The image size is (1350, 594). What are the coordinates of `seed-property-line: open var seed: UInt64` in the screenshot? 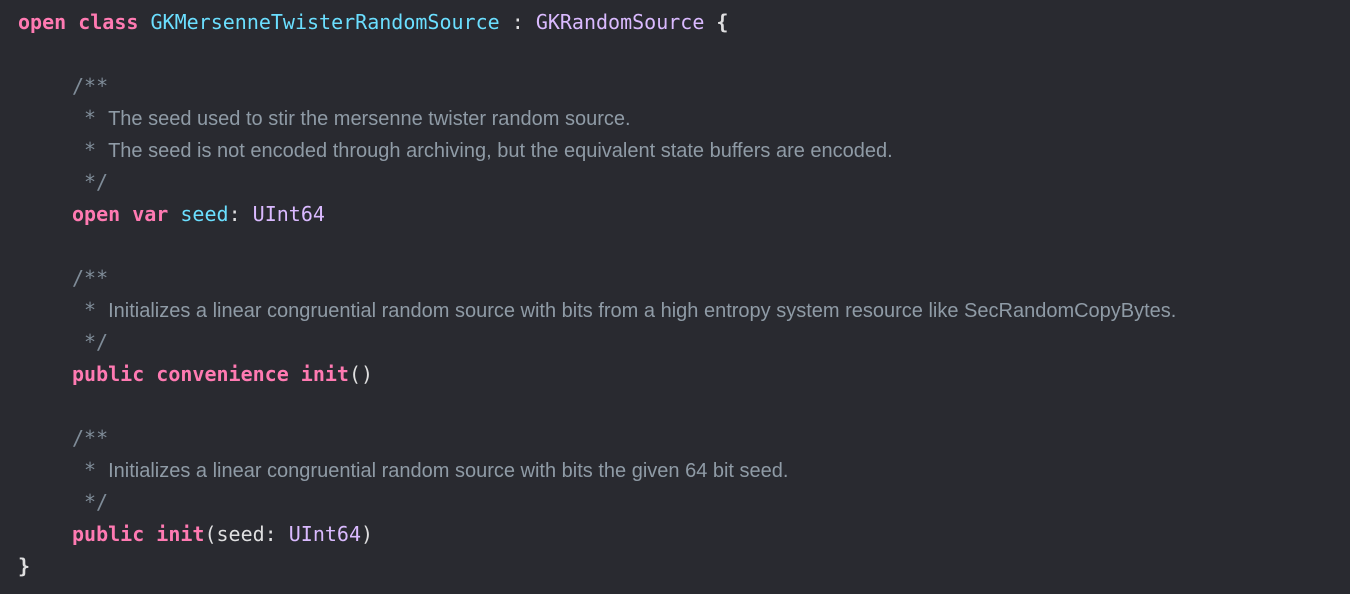 It's located at (198, 214).